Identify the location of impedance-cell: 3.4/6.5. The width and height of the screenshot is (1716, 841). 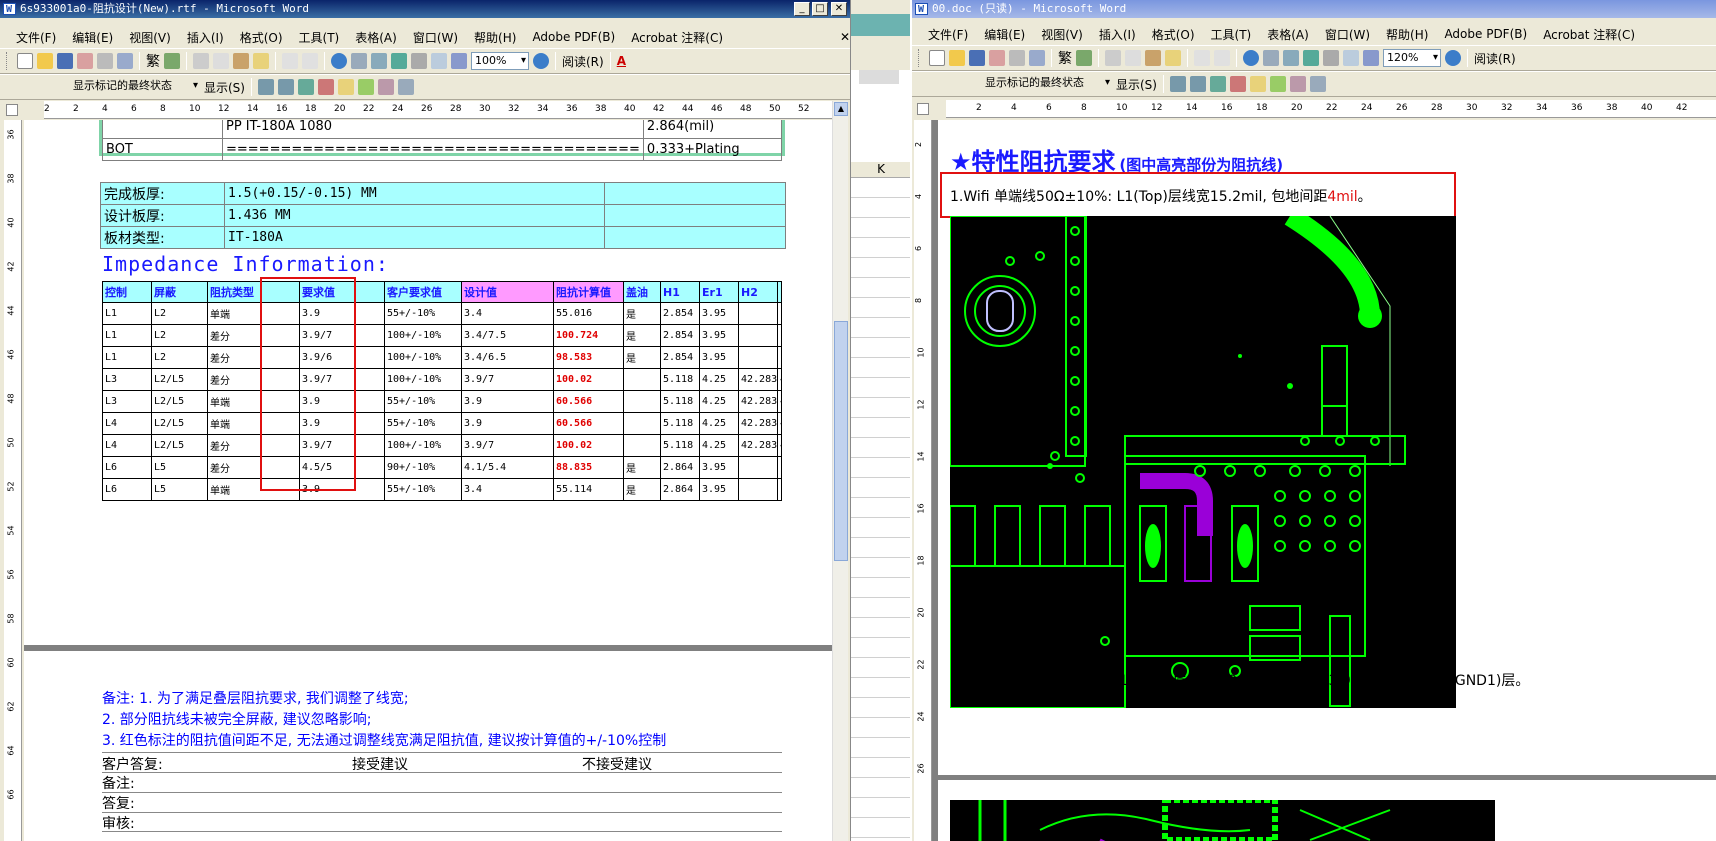
(507, 357).